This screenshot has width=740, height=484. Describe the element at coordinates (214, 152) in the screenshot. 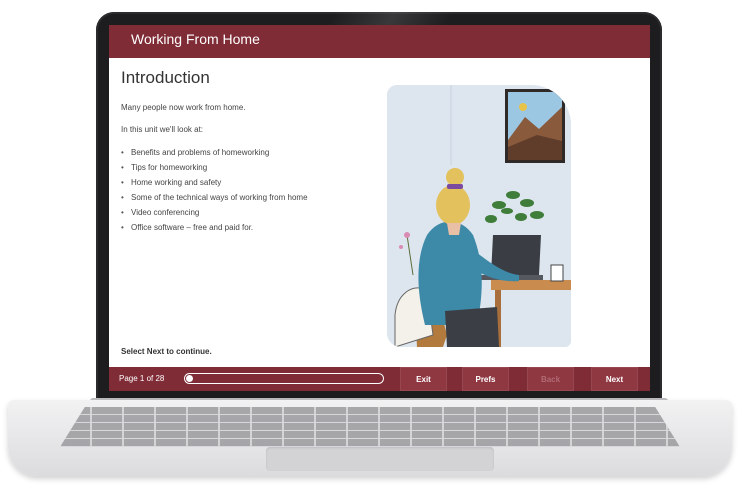

I see `topic-item: Benefits and problems of homeworking` at that location.